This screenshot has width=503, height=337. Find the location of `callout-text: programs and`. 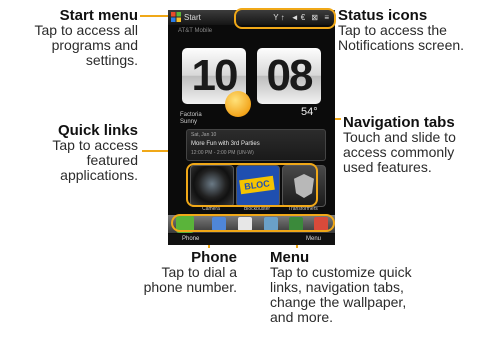

callout-text: programs and is located at coordinates (94, 45).